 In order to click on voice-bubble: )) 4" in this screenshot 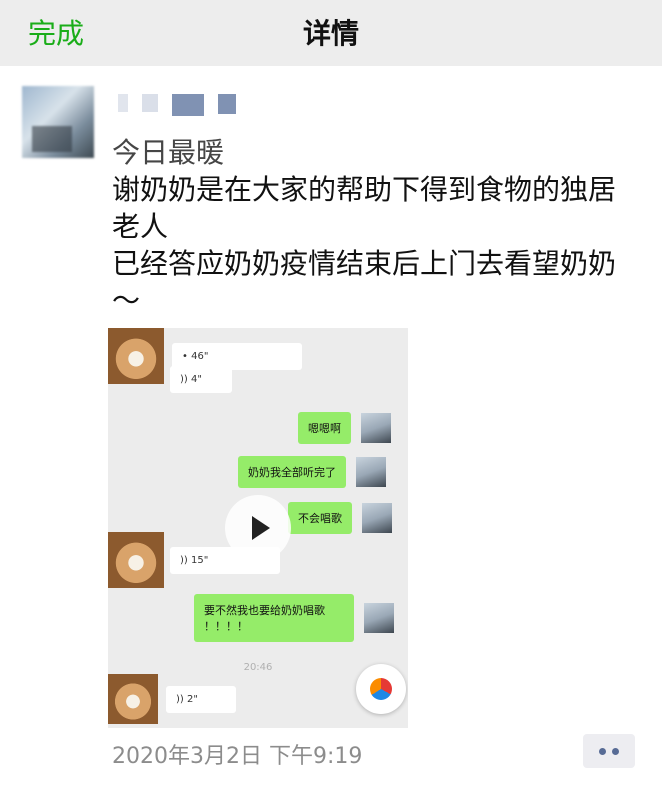, I will do `click(201, 379)`.